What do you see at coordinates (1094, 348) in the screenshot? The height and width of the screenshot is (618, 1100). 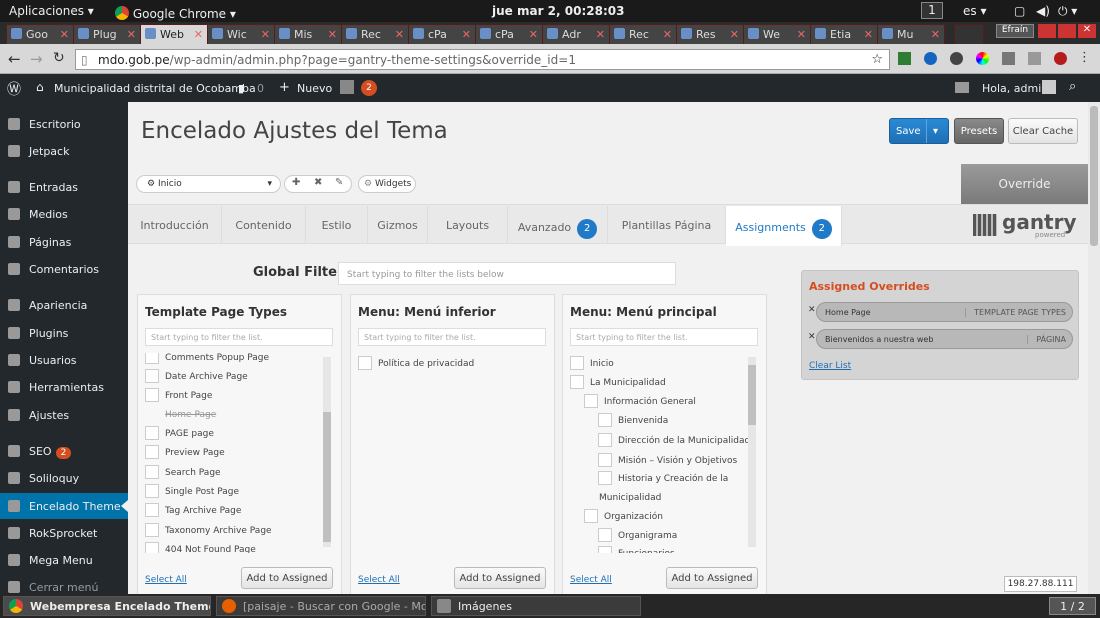 I see `page-scrollbar` at bounding box center [1094, 348].